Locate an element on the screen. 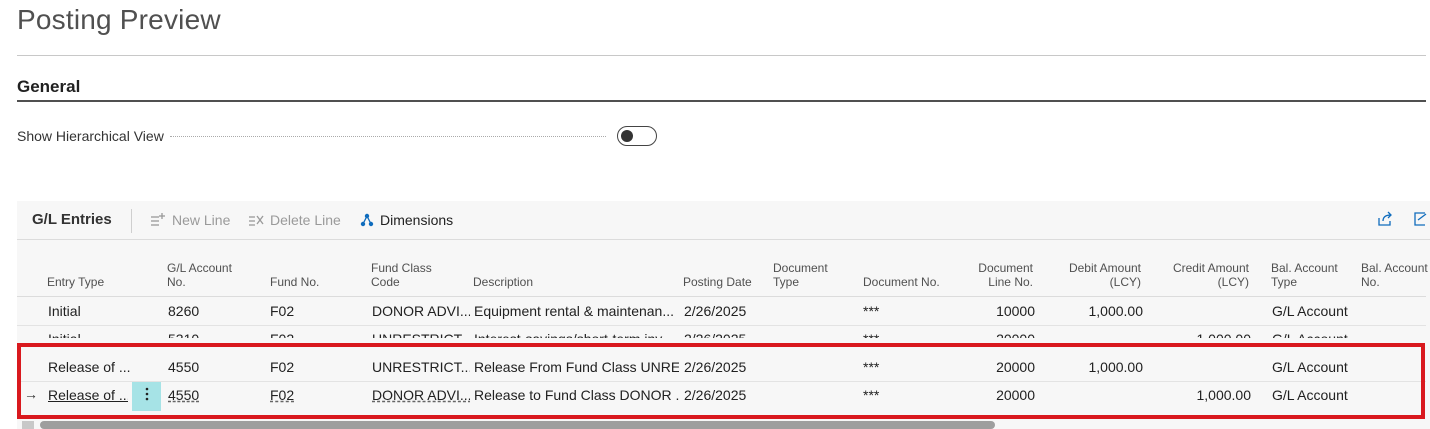 The height and width of the screenshot is (429, 1430). share-icon is located at coordinates (1385, 221).